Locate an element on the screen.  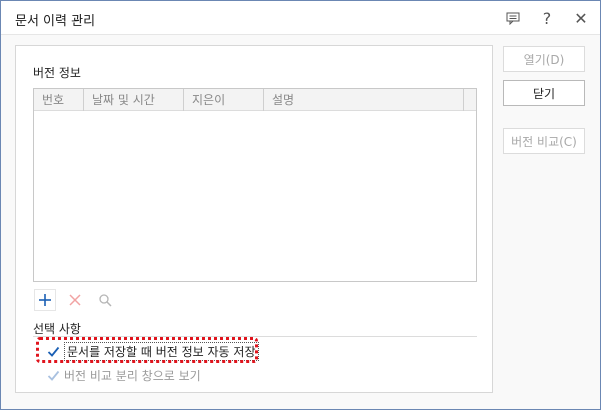
search-version-icon is located at coordinates (105, 300).